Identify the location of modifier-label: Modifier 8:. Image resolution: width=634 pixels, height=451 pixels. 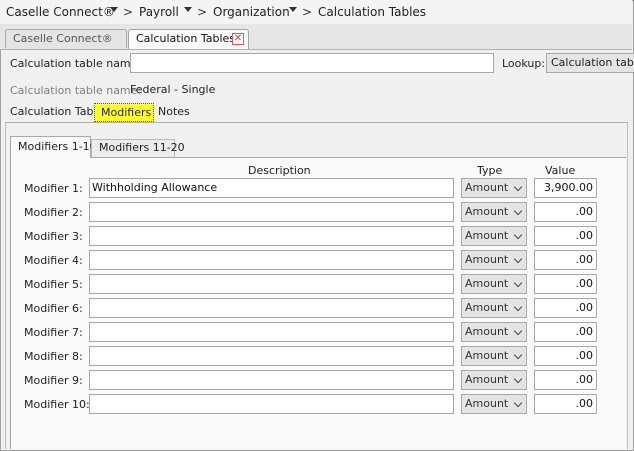
(53, 356).